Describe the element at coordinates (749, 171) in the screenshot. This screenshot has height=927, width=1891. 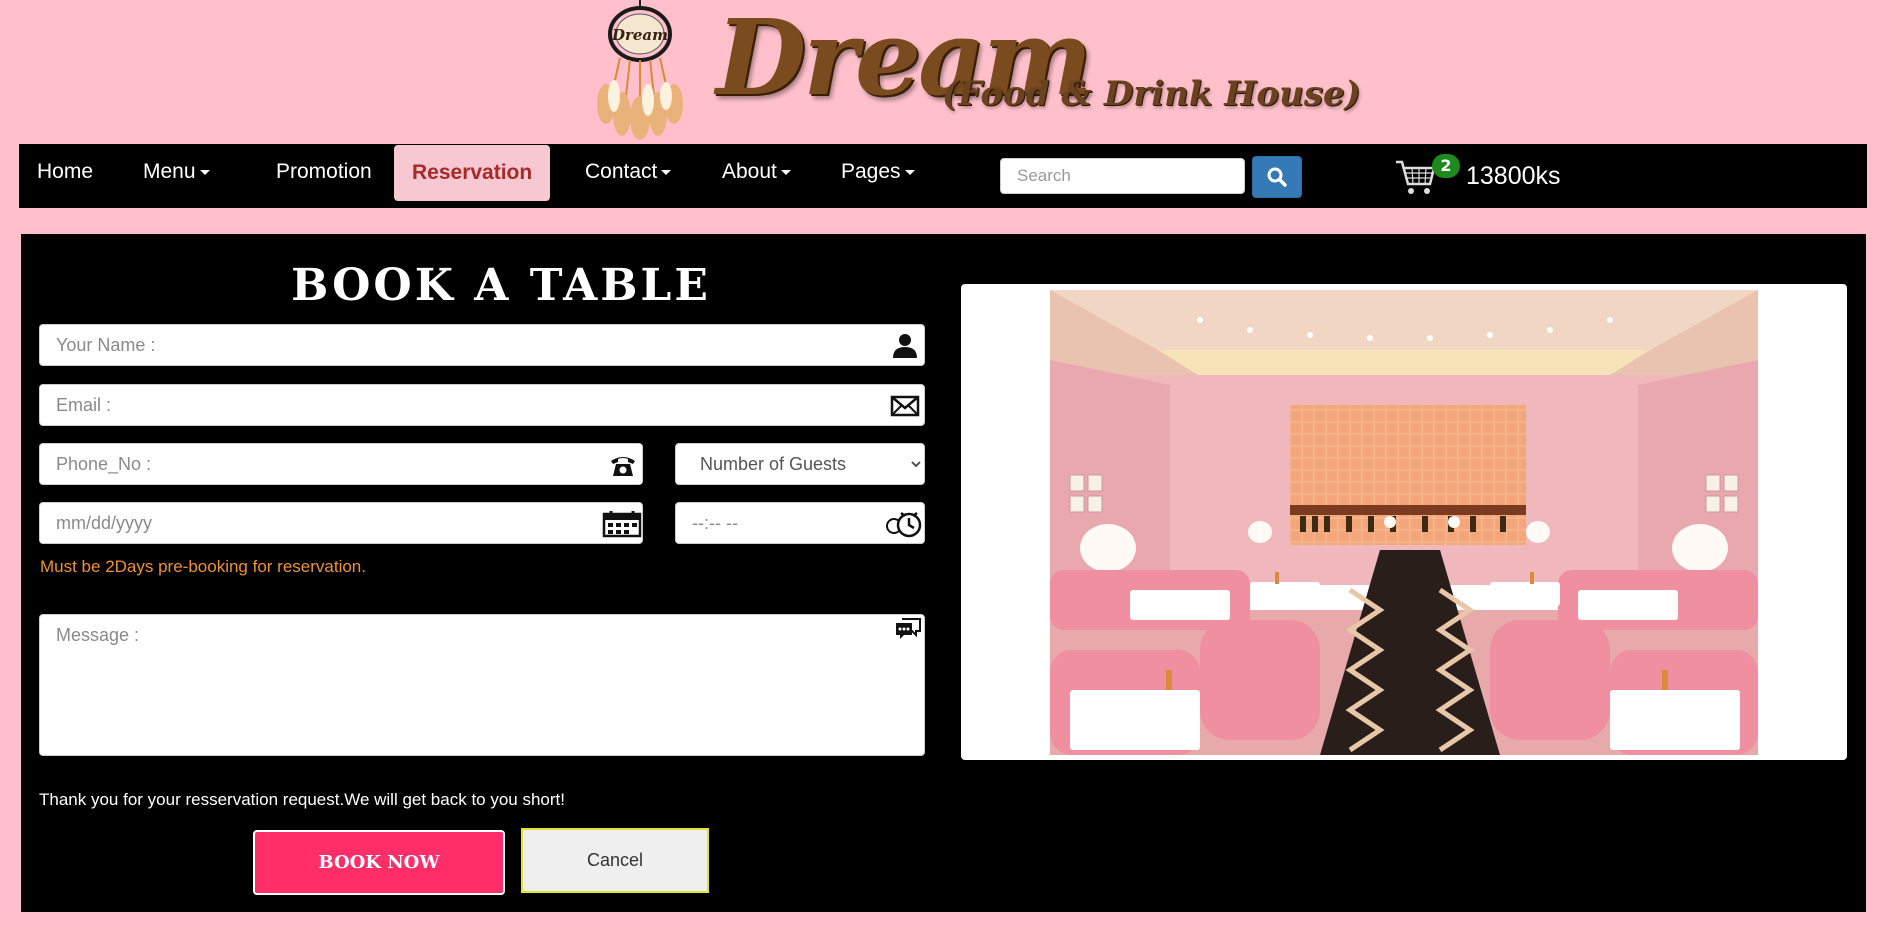
I see `nav-about-label: About` at that location.